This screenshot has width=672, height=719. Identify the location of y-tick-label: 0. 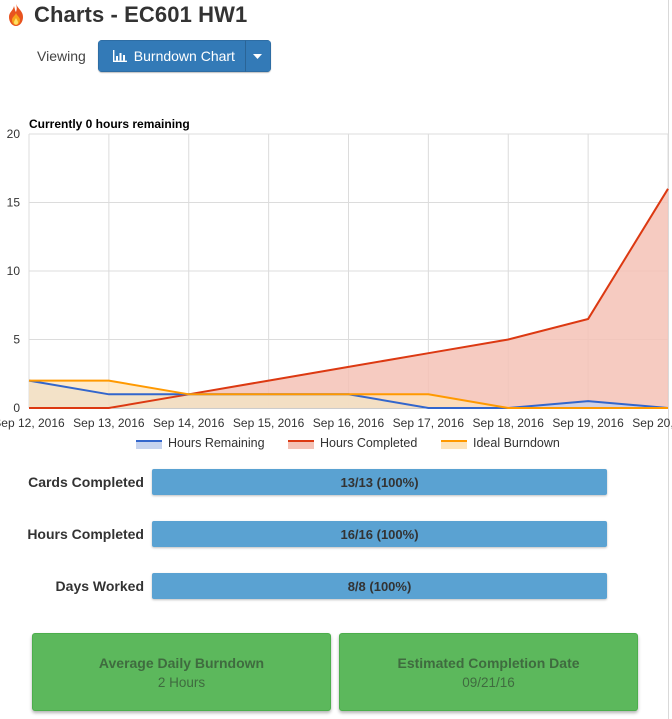
(16, 408).